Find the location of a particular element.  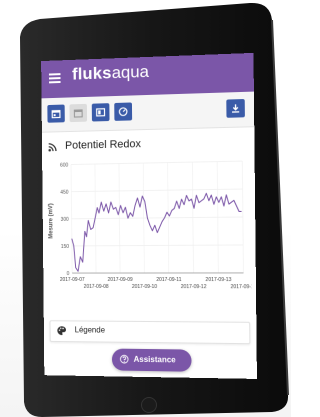

brand-bold: fluks is located at coordinates (91, 73).